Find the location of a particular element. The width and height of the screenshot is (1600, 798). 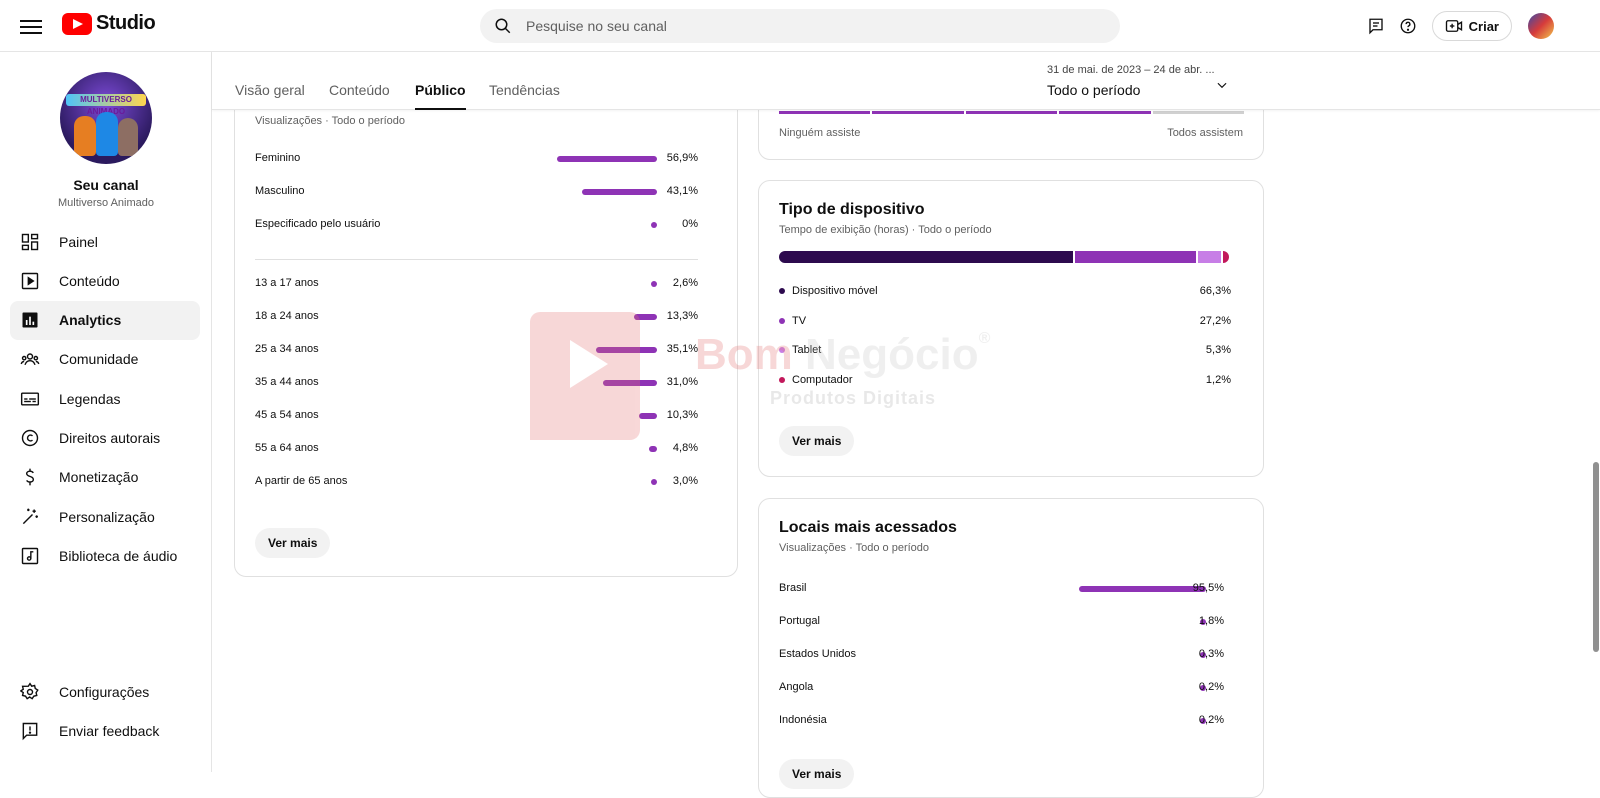

row-label: Feminino is located at coordinates (278, 158).